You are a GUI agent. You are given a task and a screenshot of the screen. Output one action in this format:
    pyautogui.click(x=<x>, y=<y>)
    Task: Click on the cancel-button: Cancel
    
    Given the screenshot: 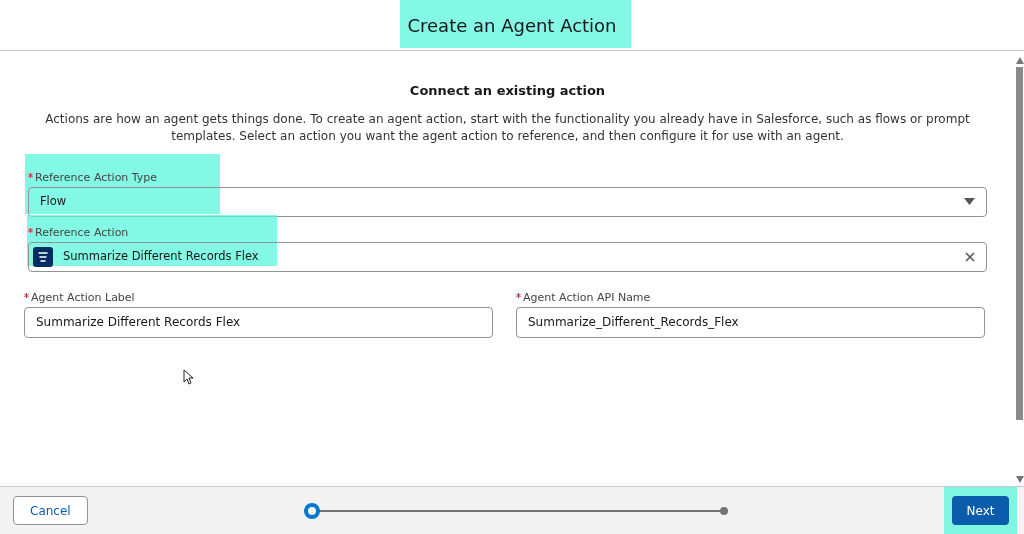 What is the action you would take?
    pyautogui.click(x=50, y=510)
    